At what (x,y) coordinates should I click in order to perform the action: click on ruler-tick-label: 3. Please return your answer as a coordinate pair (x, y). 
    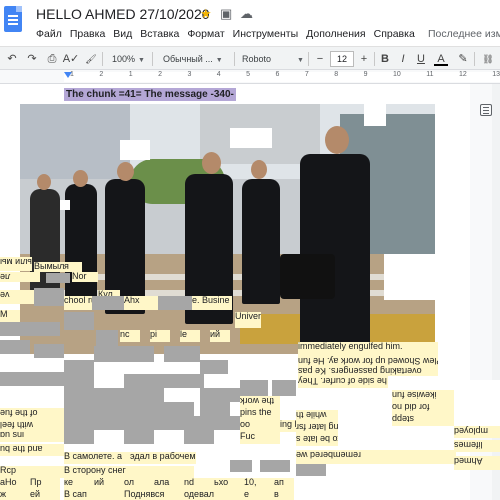
    Looking at the image, I should click on (189, 74).